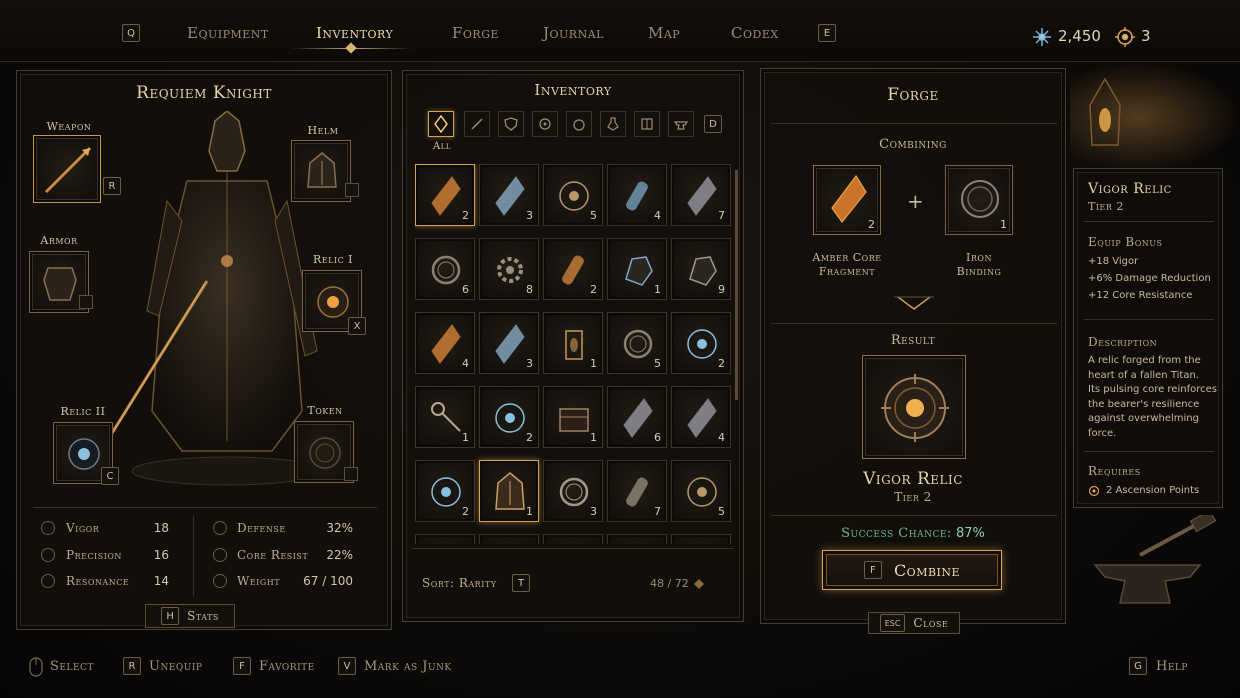 The width and height of the screenshot is (1240, 698). I want to click on chevron-down-icon, so click(914, 303).